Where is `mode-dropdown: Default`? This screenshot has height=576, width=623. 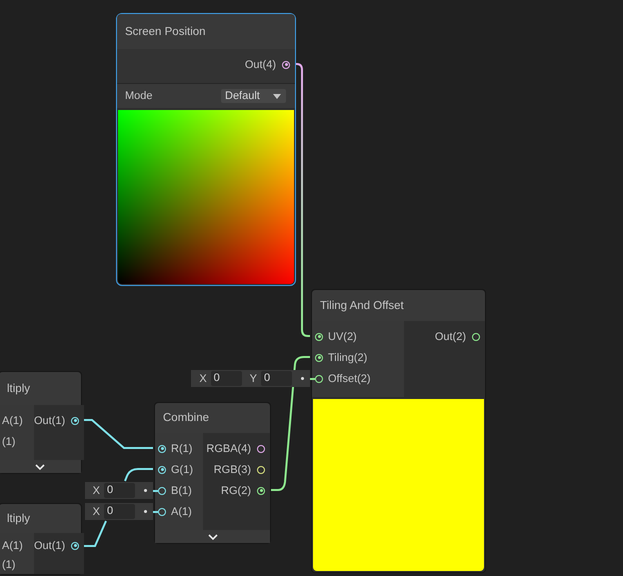
mode-dropdown: Default is located at coordinates (253, 96).